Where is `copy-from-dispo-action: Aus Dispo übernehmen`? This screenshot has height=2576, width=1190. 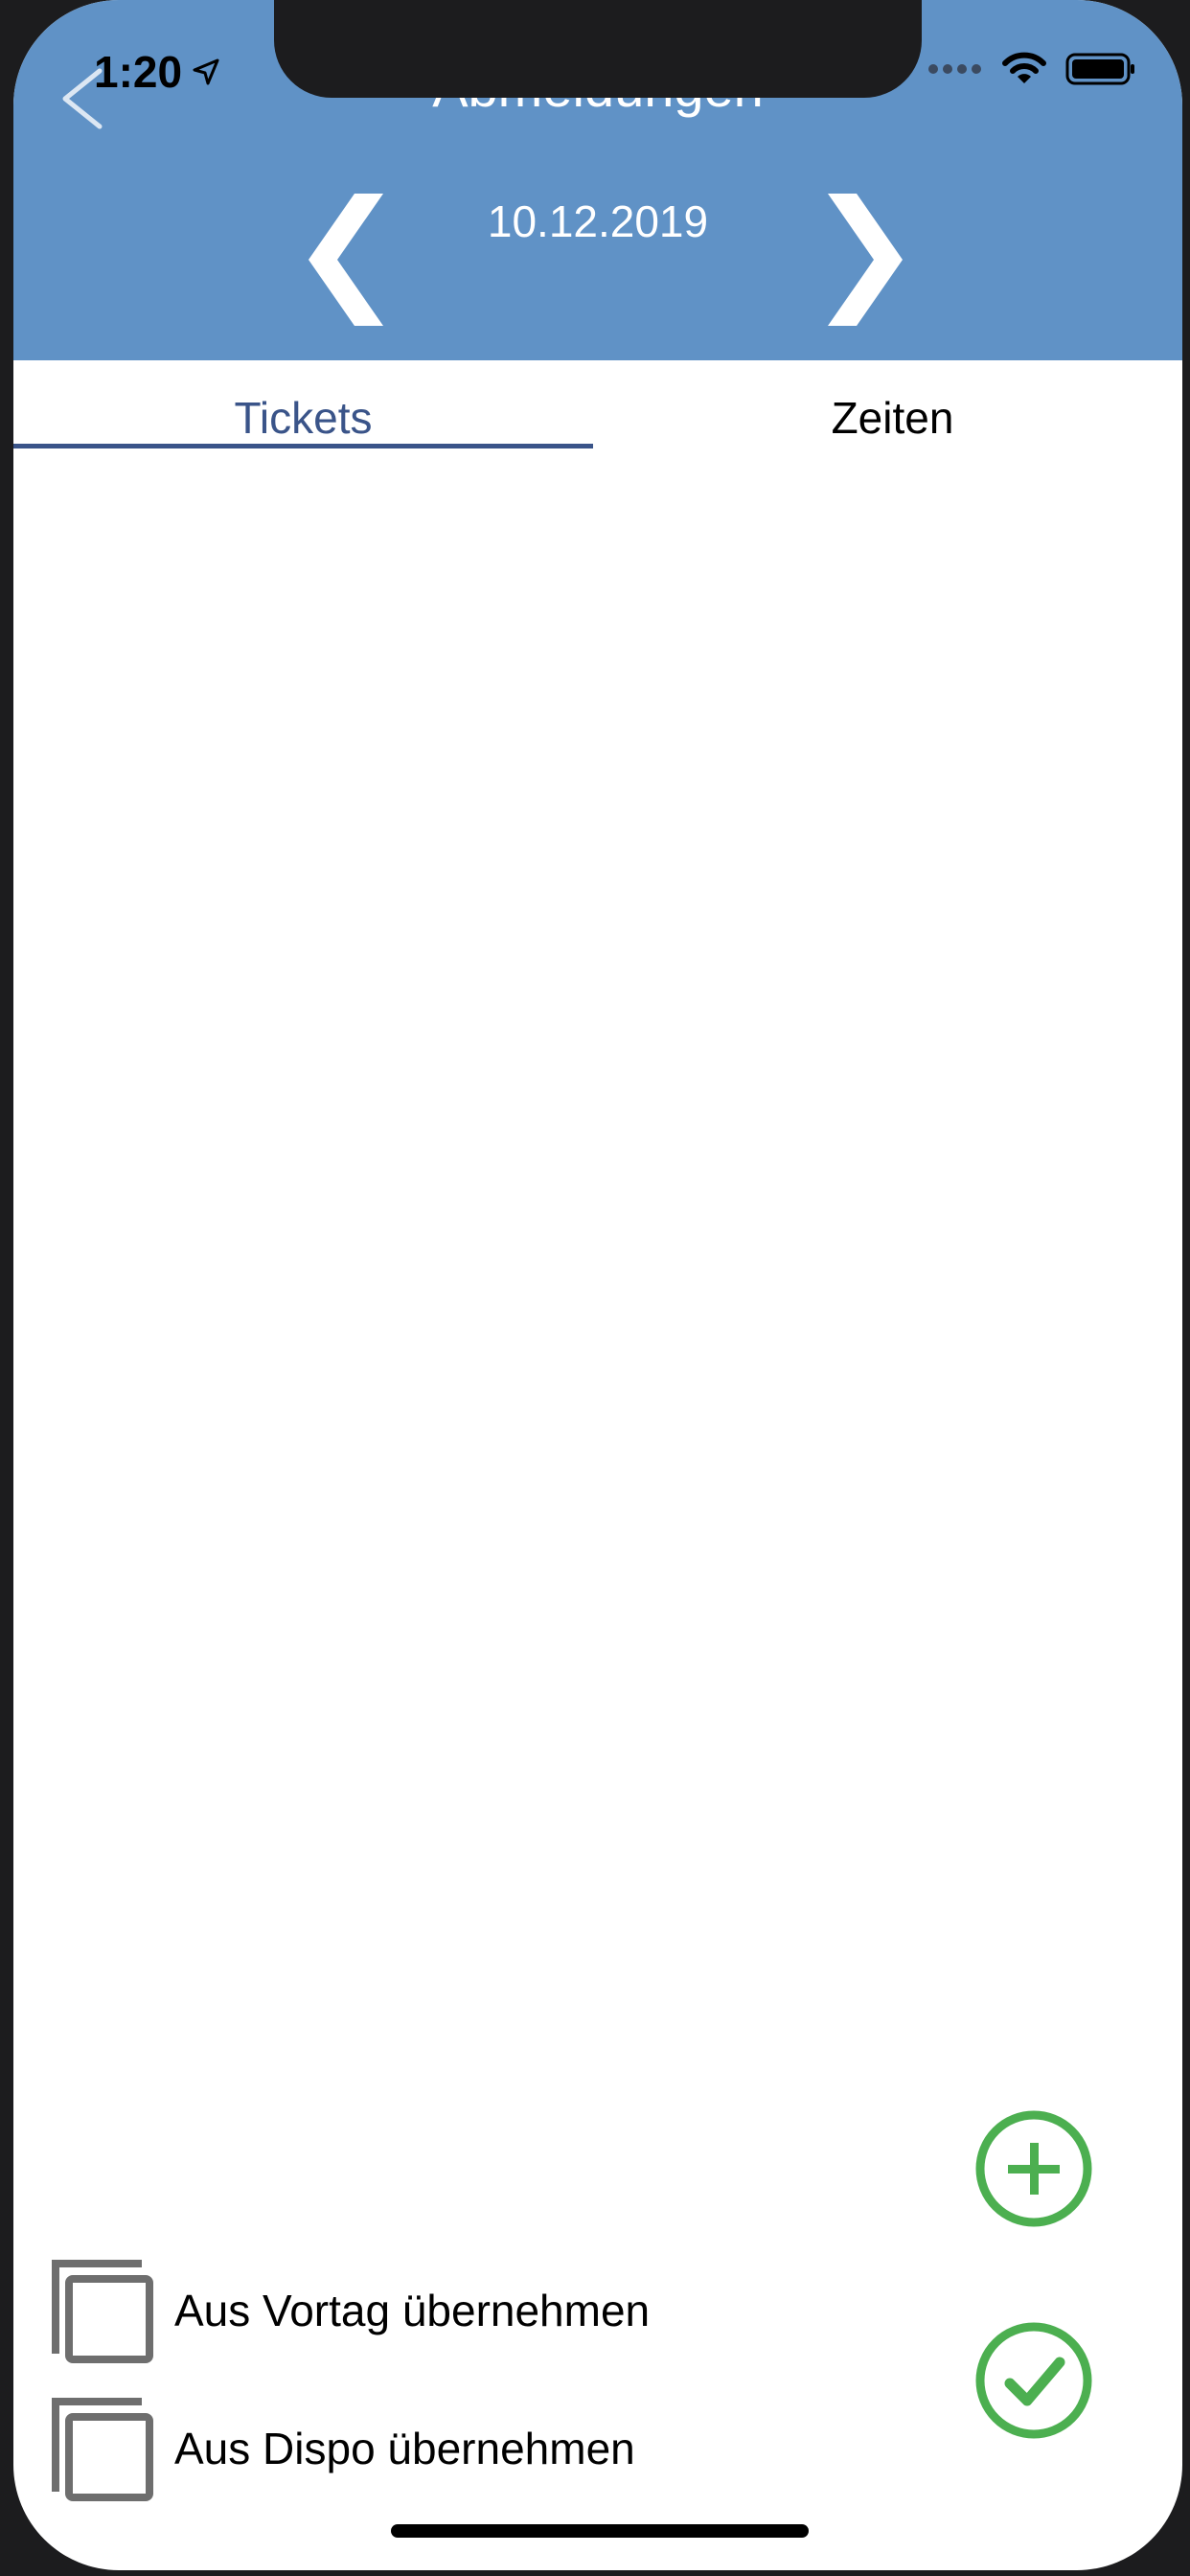
copy-from-dispo-action: Aus Dispo übernehmen is located at coordinates (342, 2448).